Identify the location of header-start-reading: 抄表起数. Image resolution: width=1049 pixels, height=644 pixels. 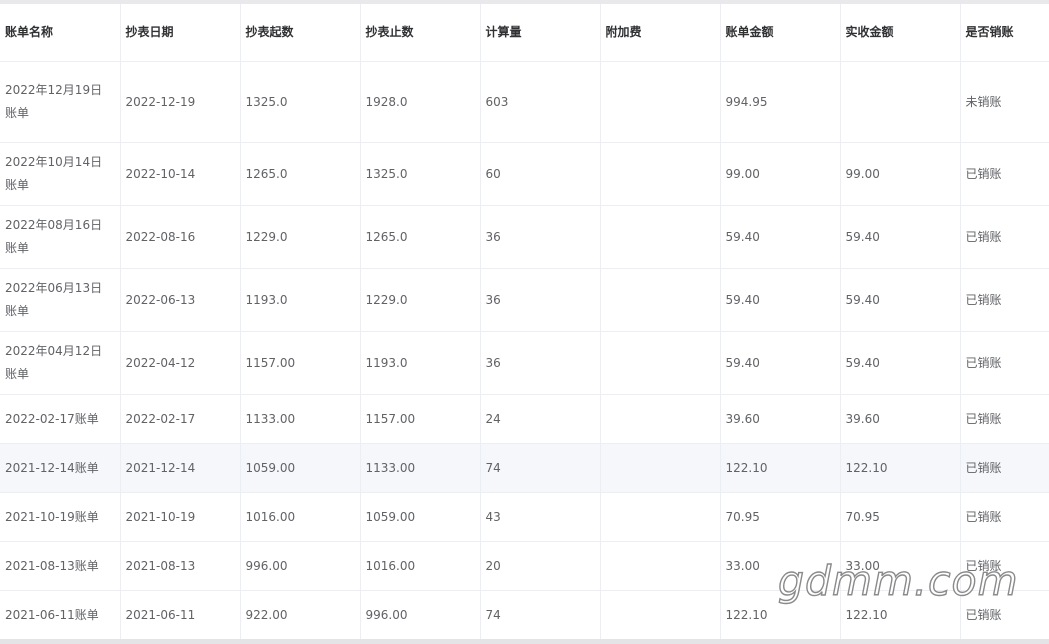
(300, 33).